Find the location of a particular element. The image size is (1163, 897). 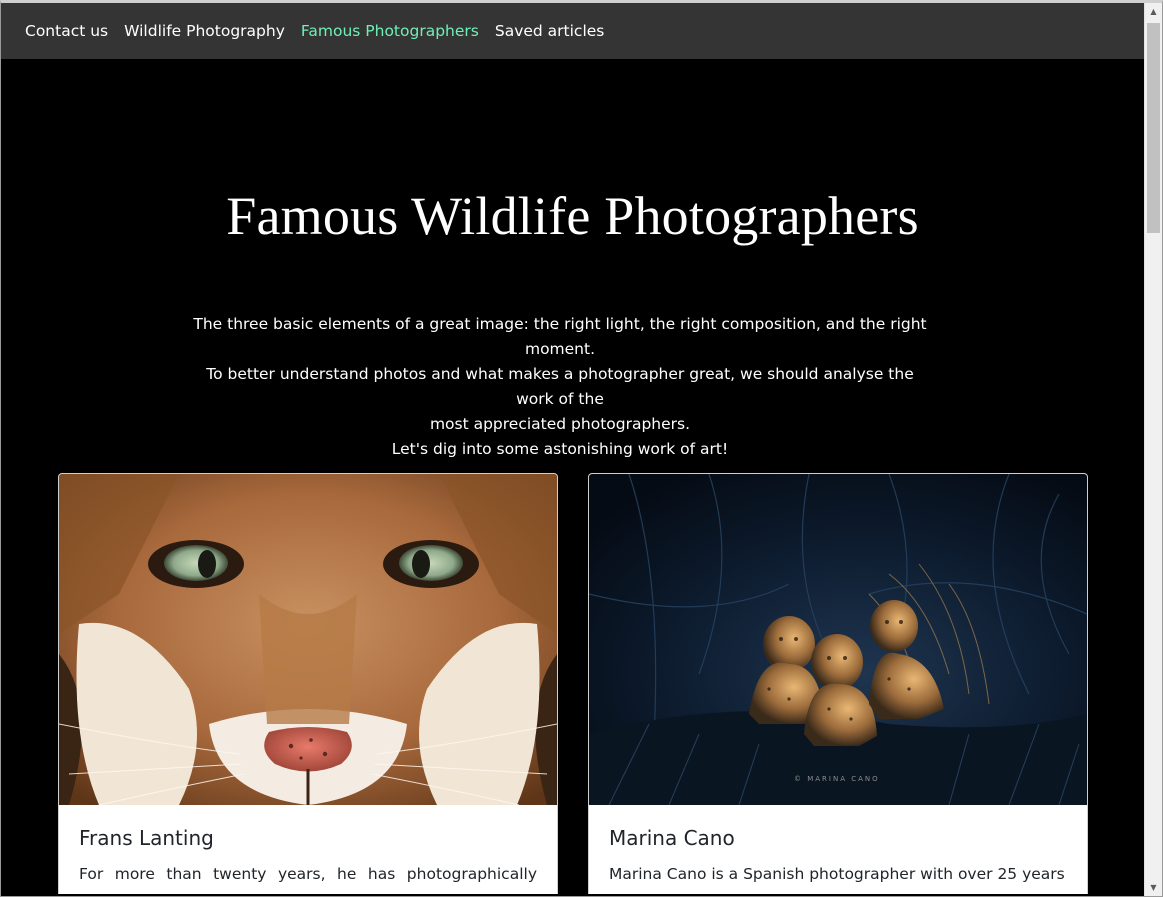

photo-watermark: © MARINA CANO is located at coordinates (837, 779).